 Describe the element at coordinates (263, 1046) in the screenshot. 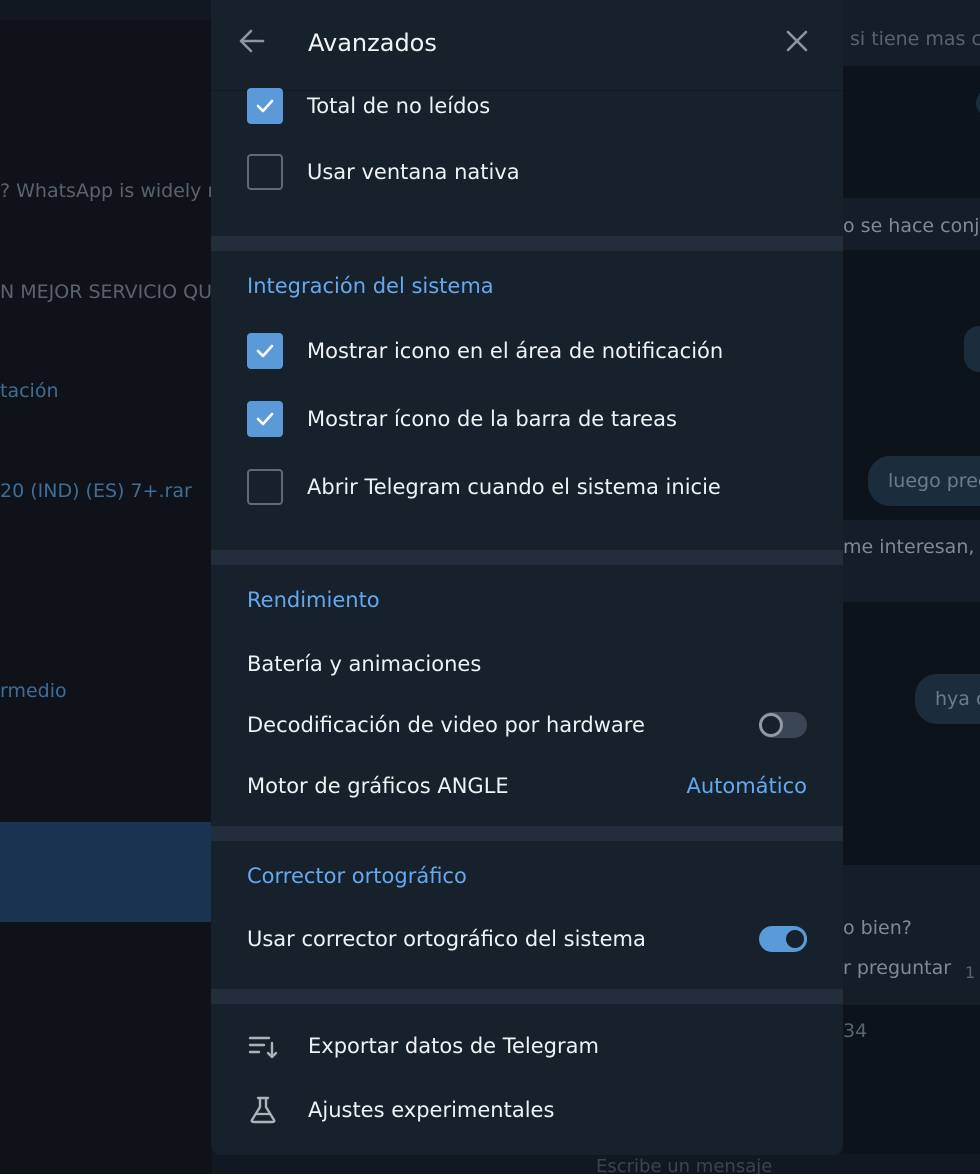

I see `export-list-icon` at that location.